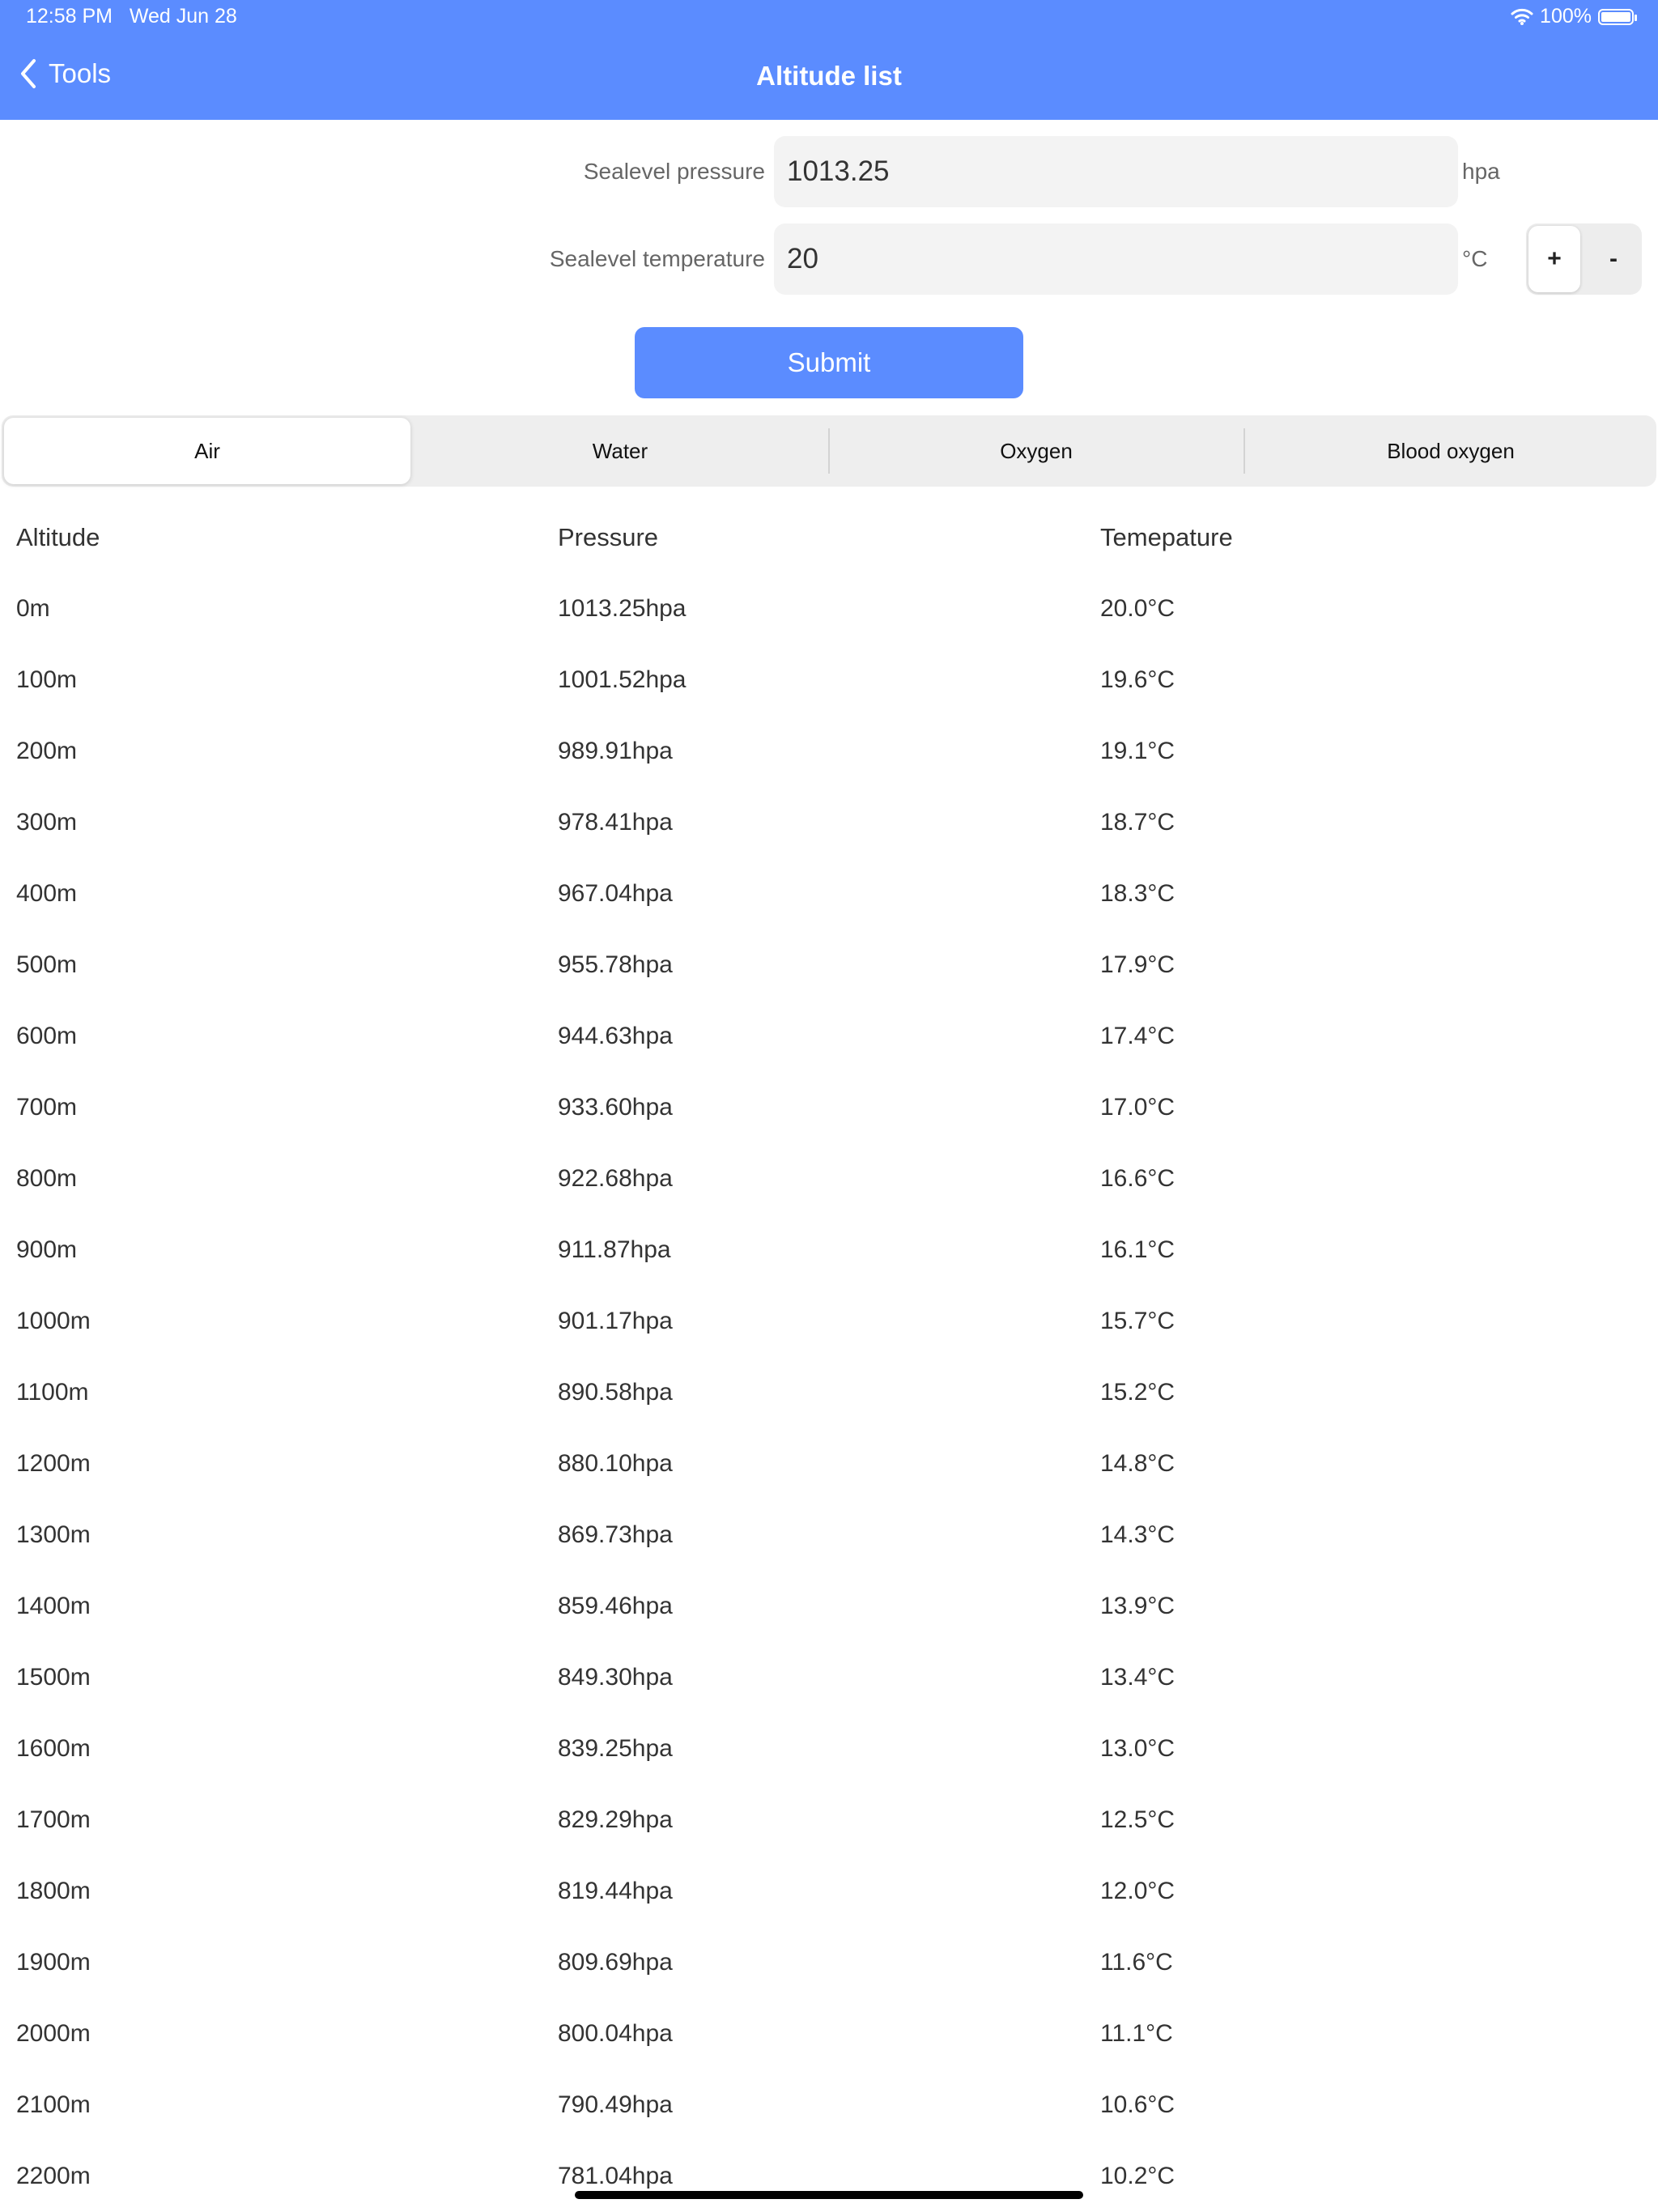 The image size is (1658, 2212). What do you see at coordinates (47, 1107) in the screenshot?
I see `altitude-cell: 700m` at bounding box center [47, 1107].